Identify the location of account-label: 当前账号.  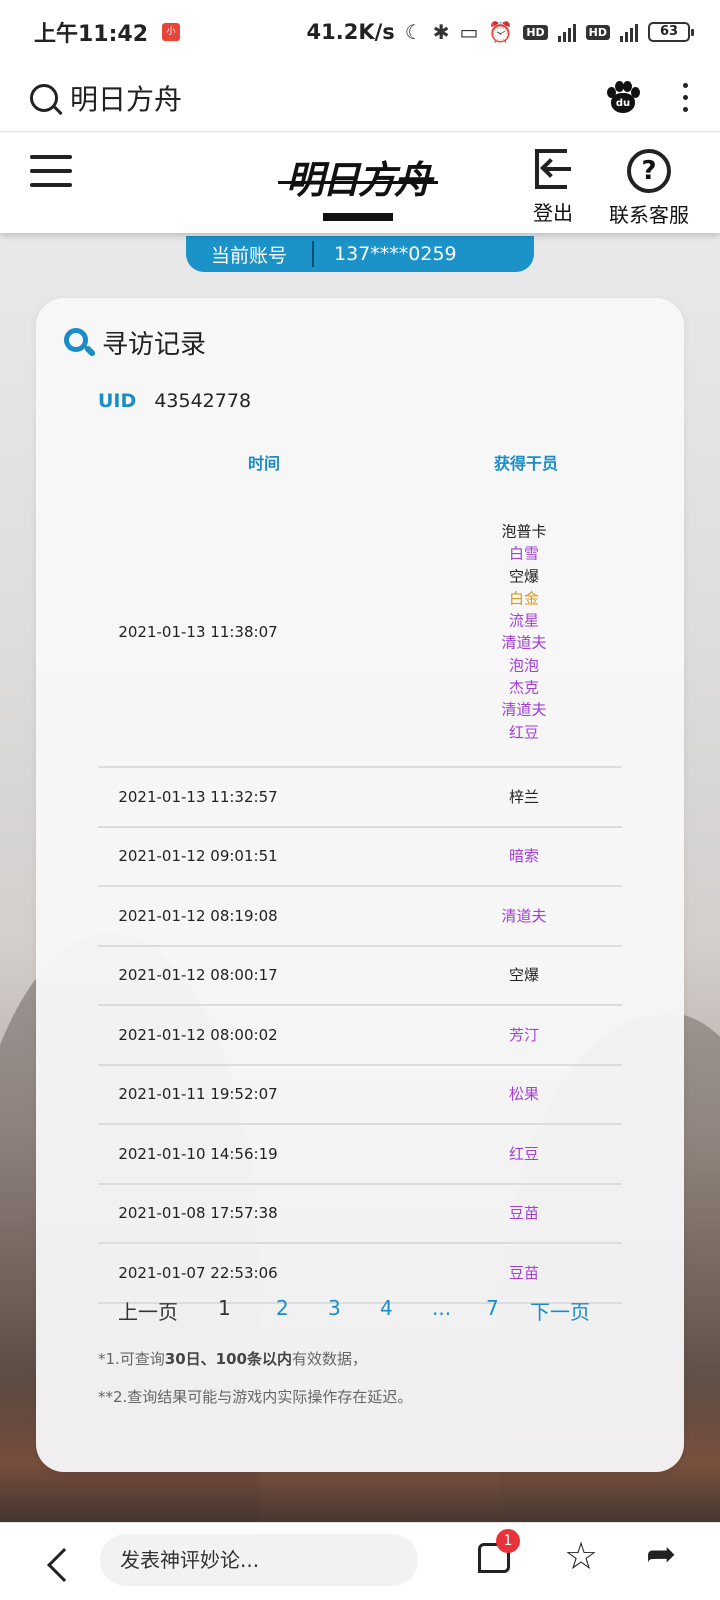
(248, 255).